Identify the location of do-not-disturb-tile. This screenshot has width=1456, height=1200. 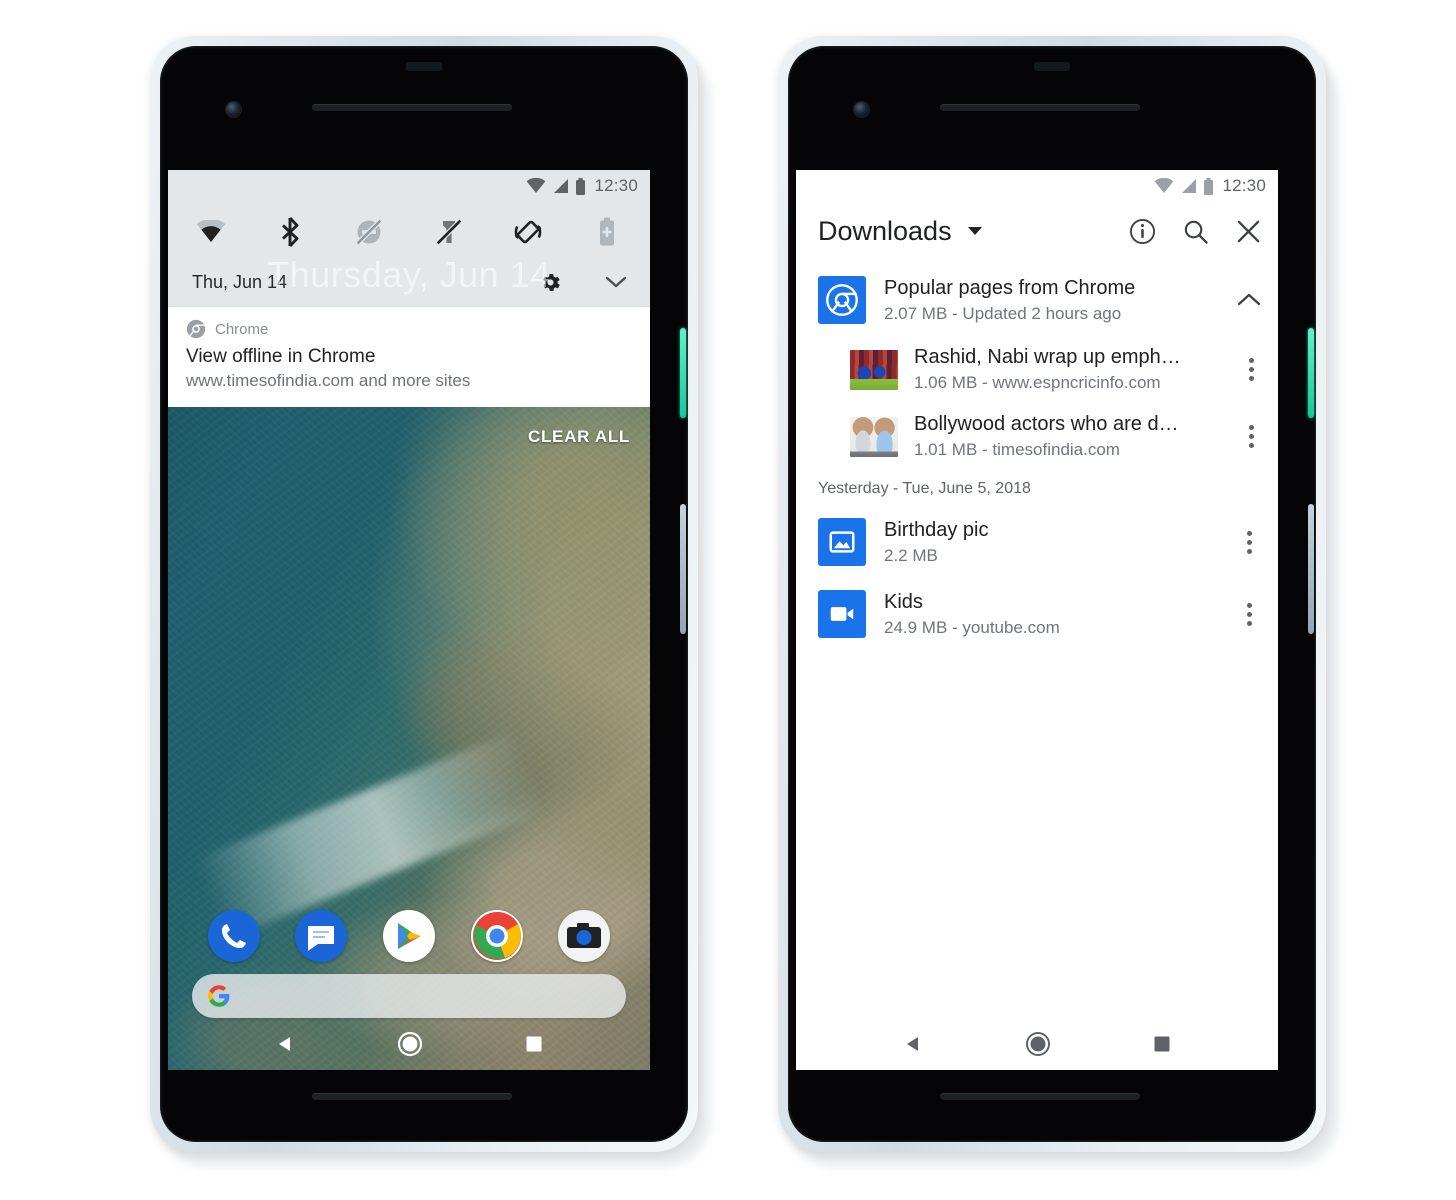
(369, 232).